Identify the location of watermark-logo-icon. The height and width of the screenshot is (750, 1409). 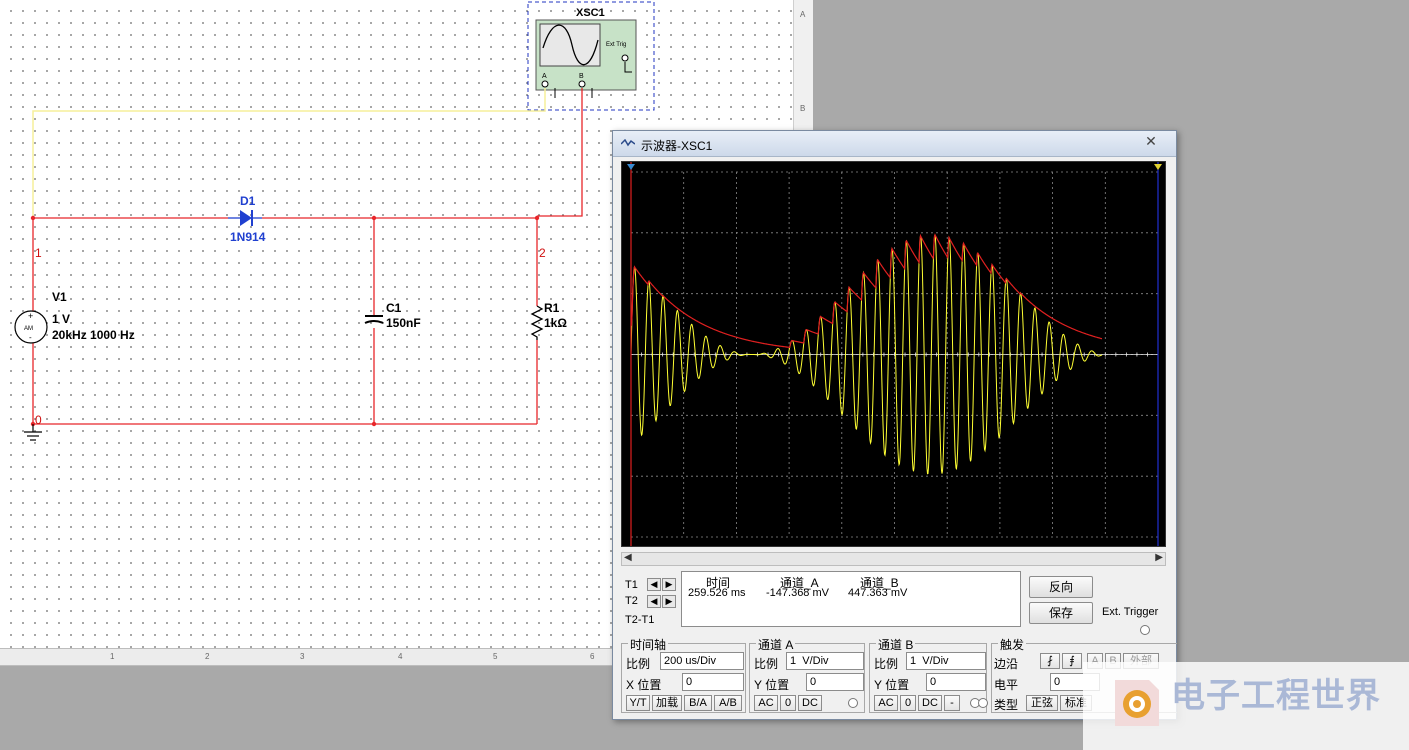
(1137, 703).